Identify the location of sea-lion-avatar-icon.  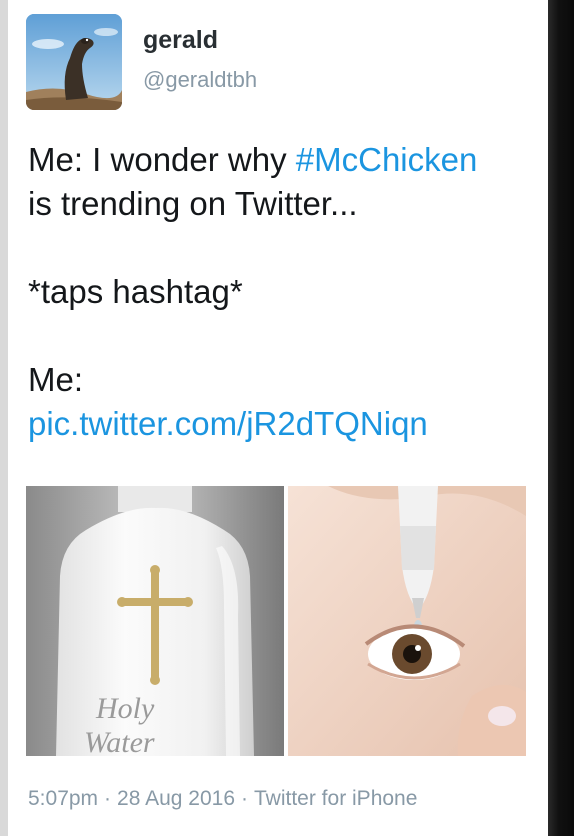
(74, 62).